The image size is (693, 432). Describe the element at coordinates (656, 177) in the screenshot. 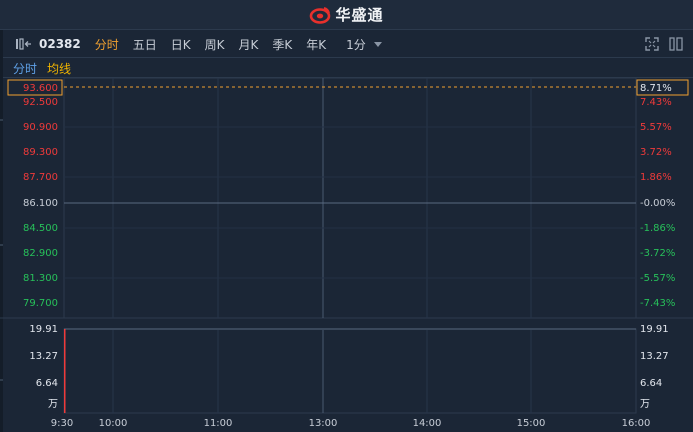

I see `pct-label: 1.86%` at that location.